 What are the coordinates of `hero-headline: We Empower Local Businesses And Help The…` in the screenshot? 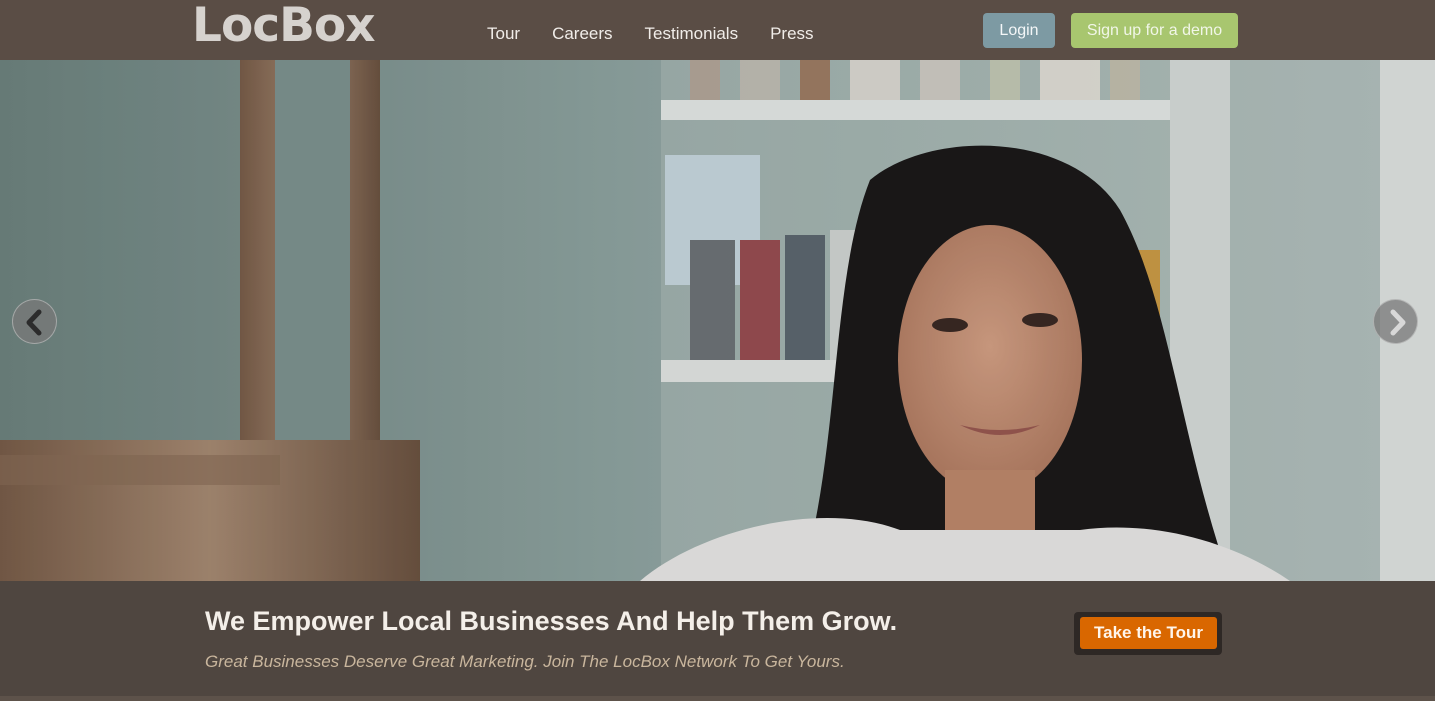 It's located at (551, 621).